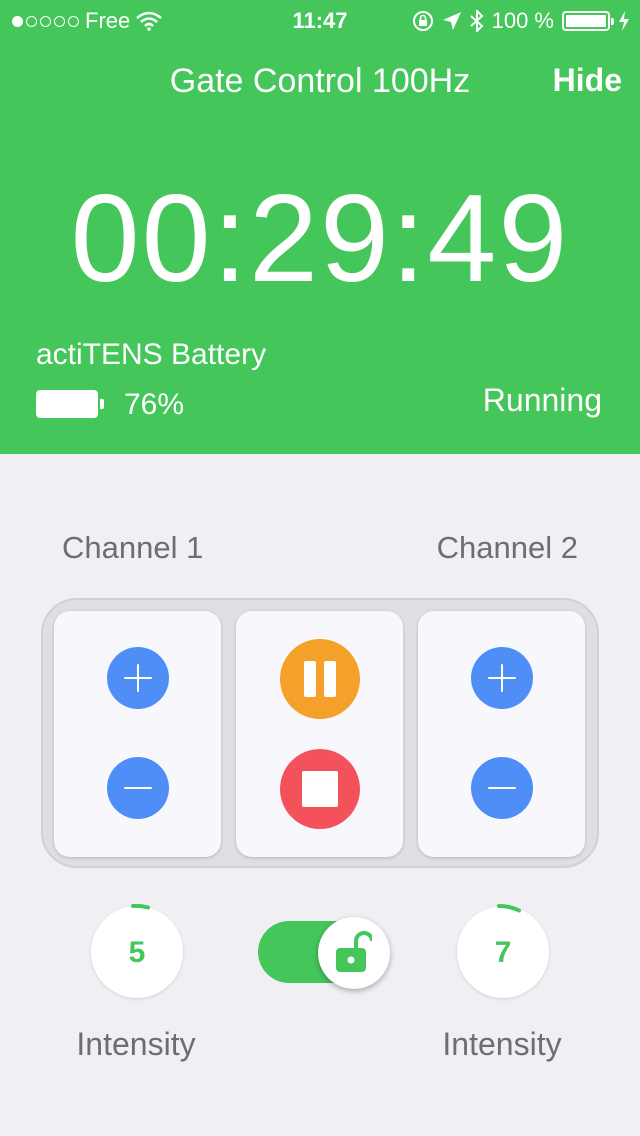 The image size is (640, 1136). What do you see at coordinates (501, 788) in the screenshot?
I see `channel-2-decrease-button` at bounding box center [501, 788].